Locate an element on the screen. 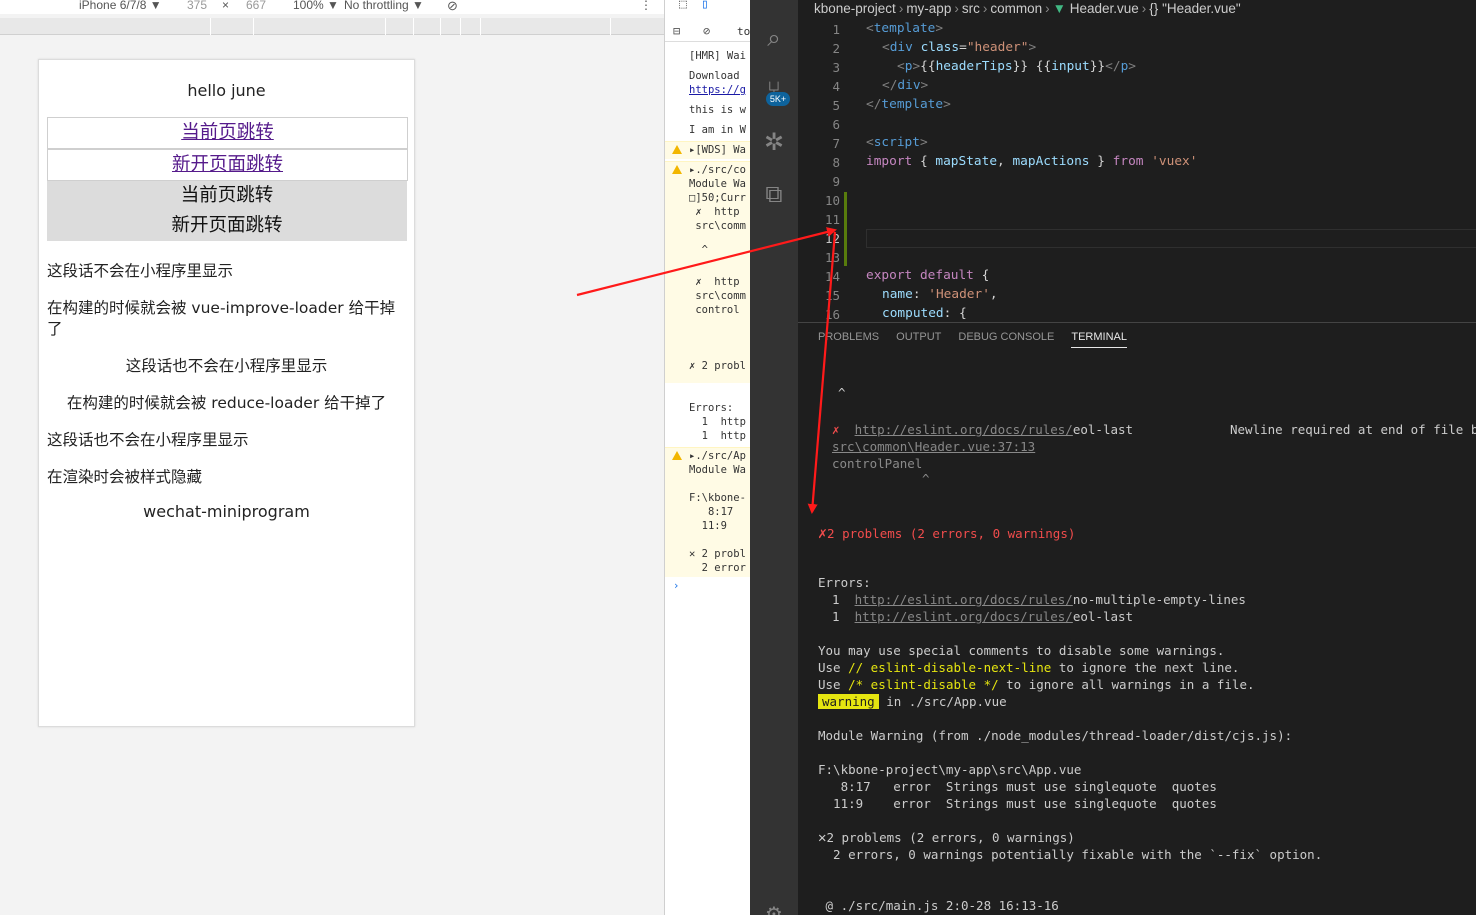 The image size is (1476, 915). console-link: https://g is located at coordinates (717, 90).